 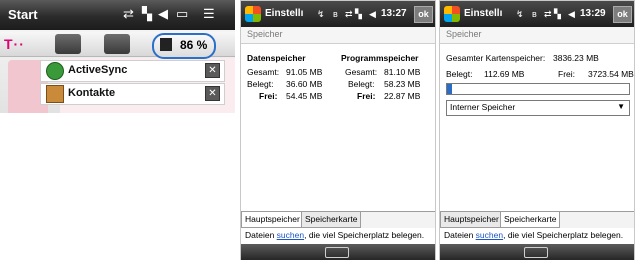 What do you see at coordinates (304, 72) in the screenshot?
I see `data-total-value: 91.05 MB` at bounding box center [304, 72].